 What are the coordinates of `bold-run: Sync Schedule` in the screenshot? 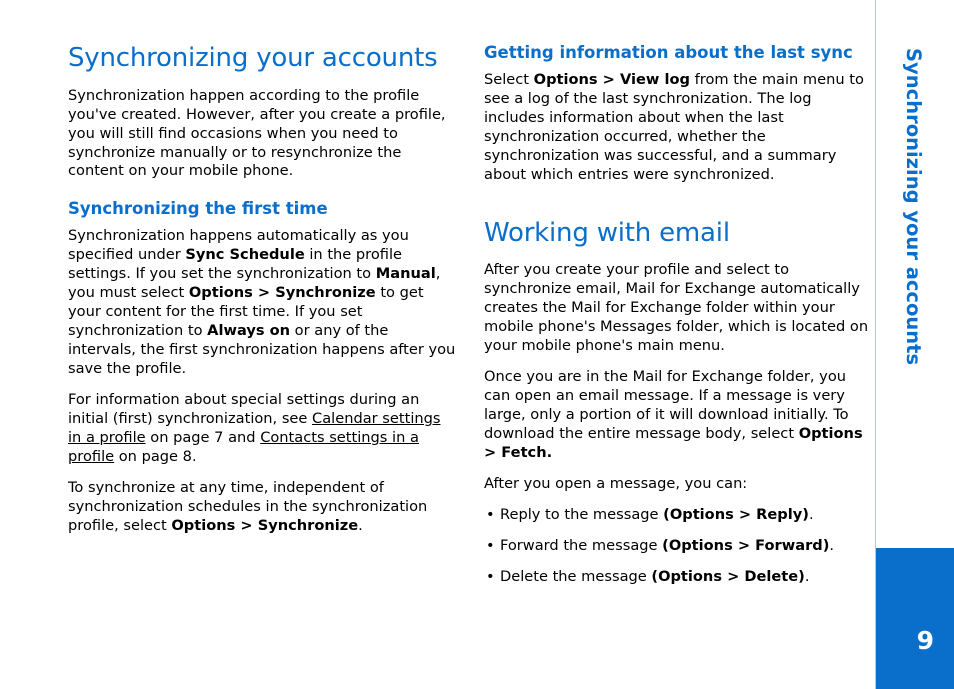 It's located at (245, 255).